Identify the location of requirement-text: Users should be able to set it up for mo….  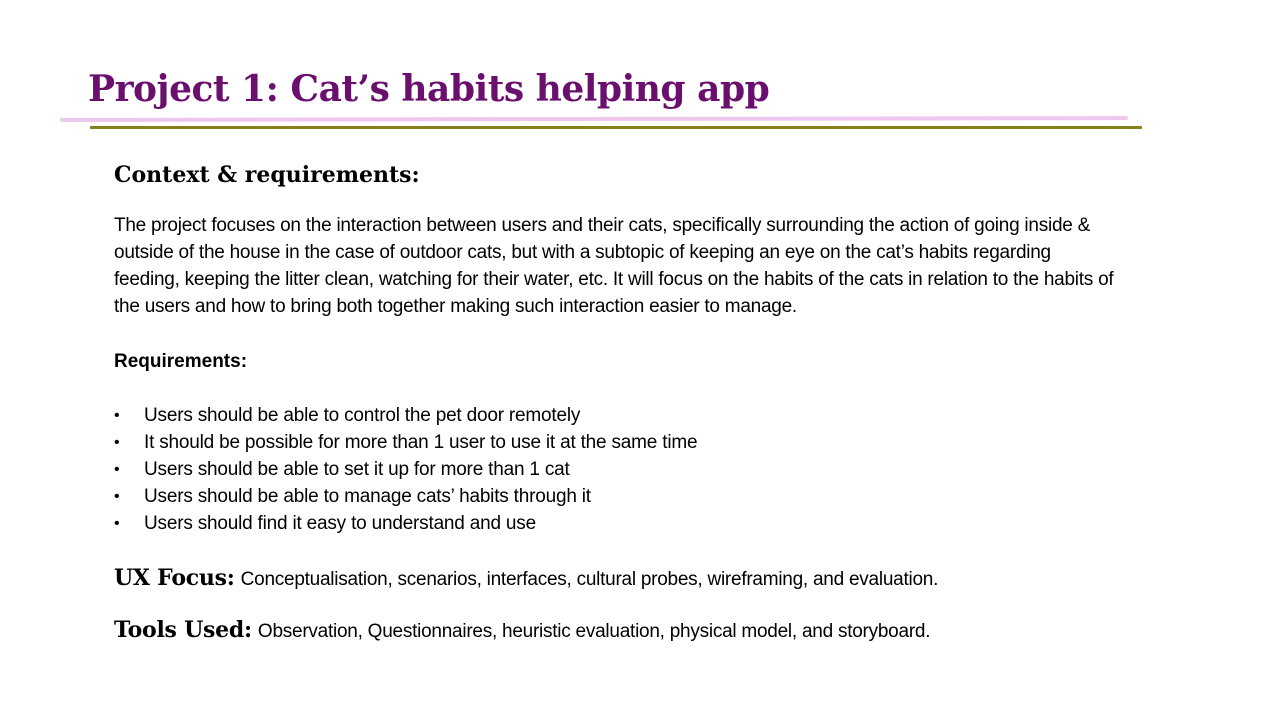
(357, 469).